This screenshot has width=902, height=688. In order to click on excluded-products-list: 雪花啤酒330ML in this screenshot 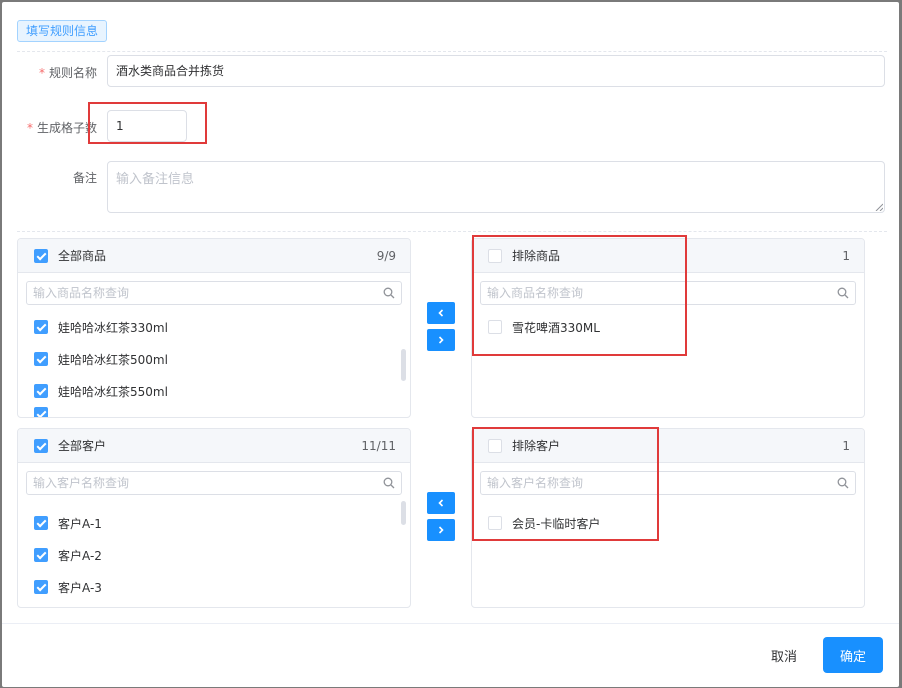, I will do `click(668, 361)`.